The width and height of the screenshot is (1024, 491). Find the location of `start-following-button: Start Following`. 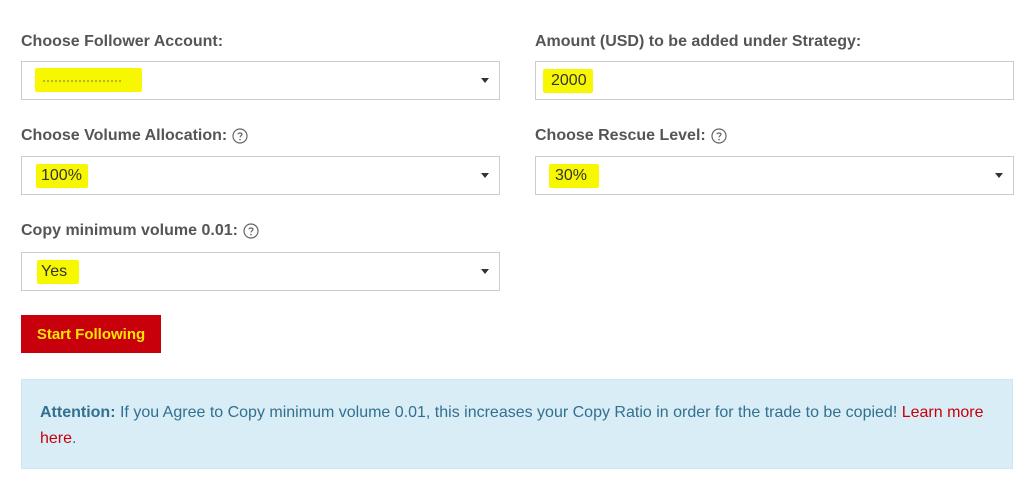

start-following-button: Start Following is located at coordinates (91, 334).